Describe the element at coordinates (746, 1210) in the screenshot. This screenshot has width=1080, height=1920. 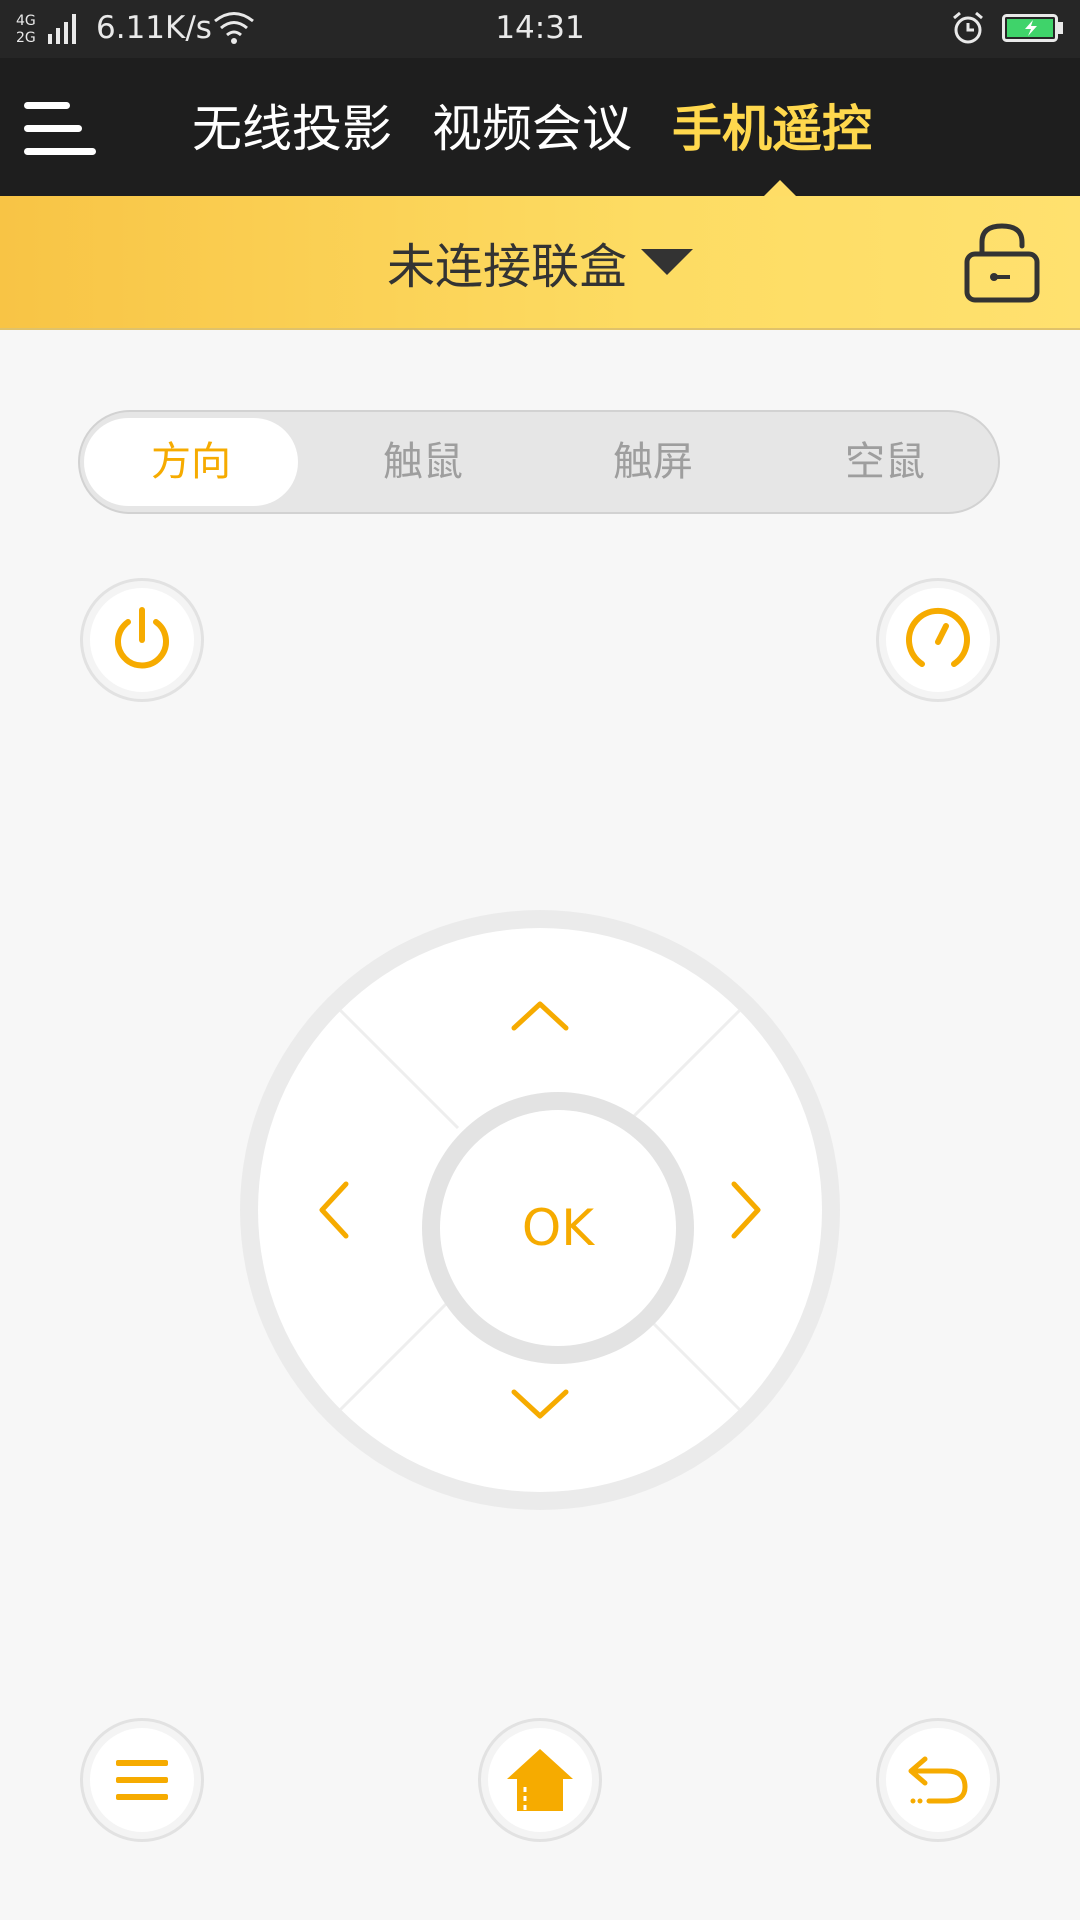
I see `right-arrow-button` at that location.